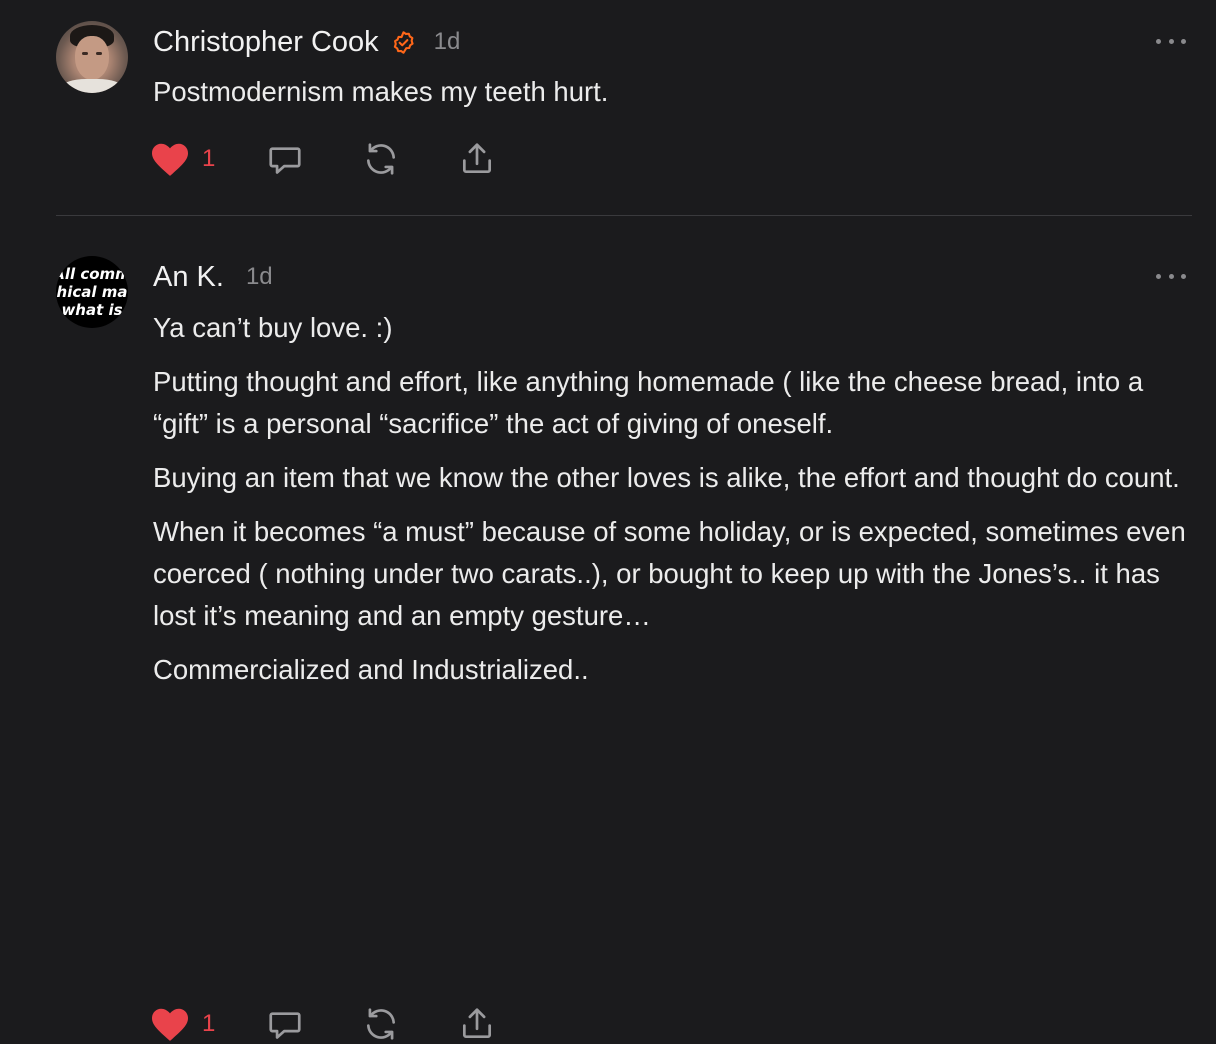 This screenshot has height=1044, width=1216. I want to click on post-header: An K. 1d, so click(213, 277).